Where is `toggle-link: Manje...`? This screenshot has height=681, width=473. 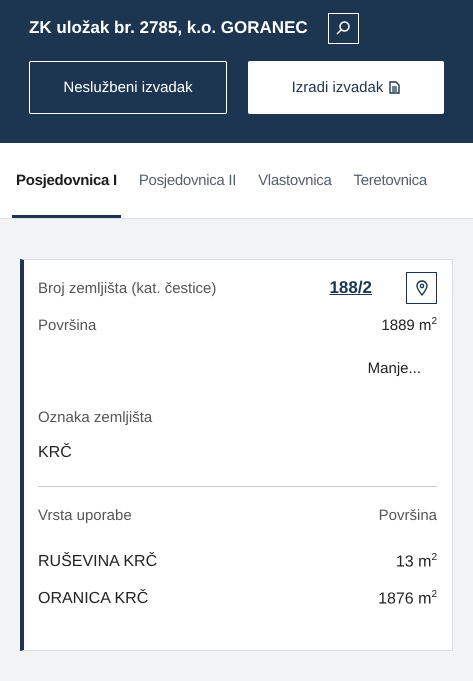 toggle-link: Manje... is located at coordinates (394, 368).